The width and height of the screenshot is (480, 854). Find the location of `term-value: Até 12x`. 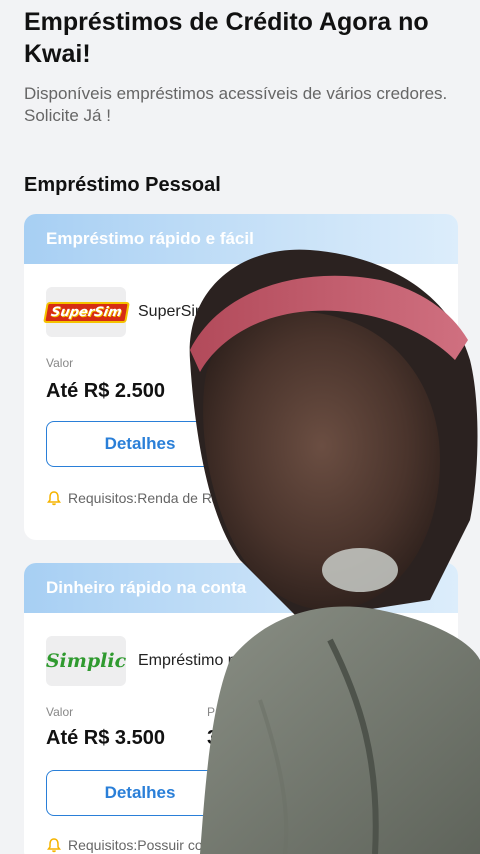

term-value: Até 12x is located at coordinates (243, 391).